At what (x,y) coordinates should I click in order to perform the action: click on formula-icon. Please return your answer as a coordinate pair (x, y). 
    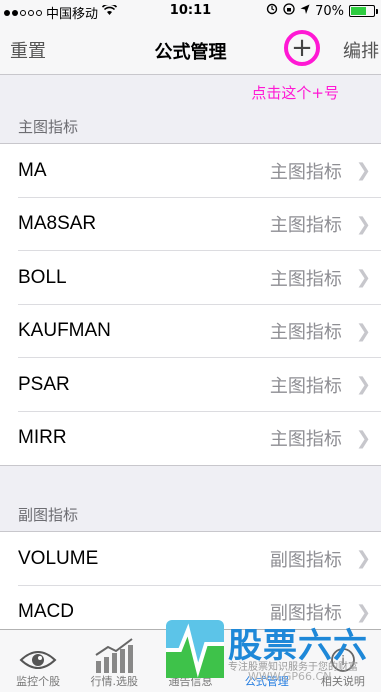
    Looking at the image, I should click on (267, 653).